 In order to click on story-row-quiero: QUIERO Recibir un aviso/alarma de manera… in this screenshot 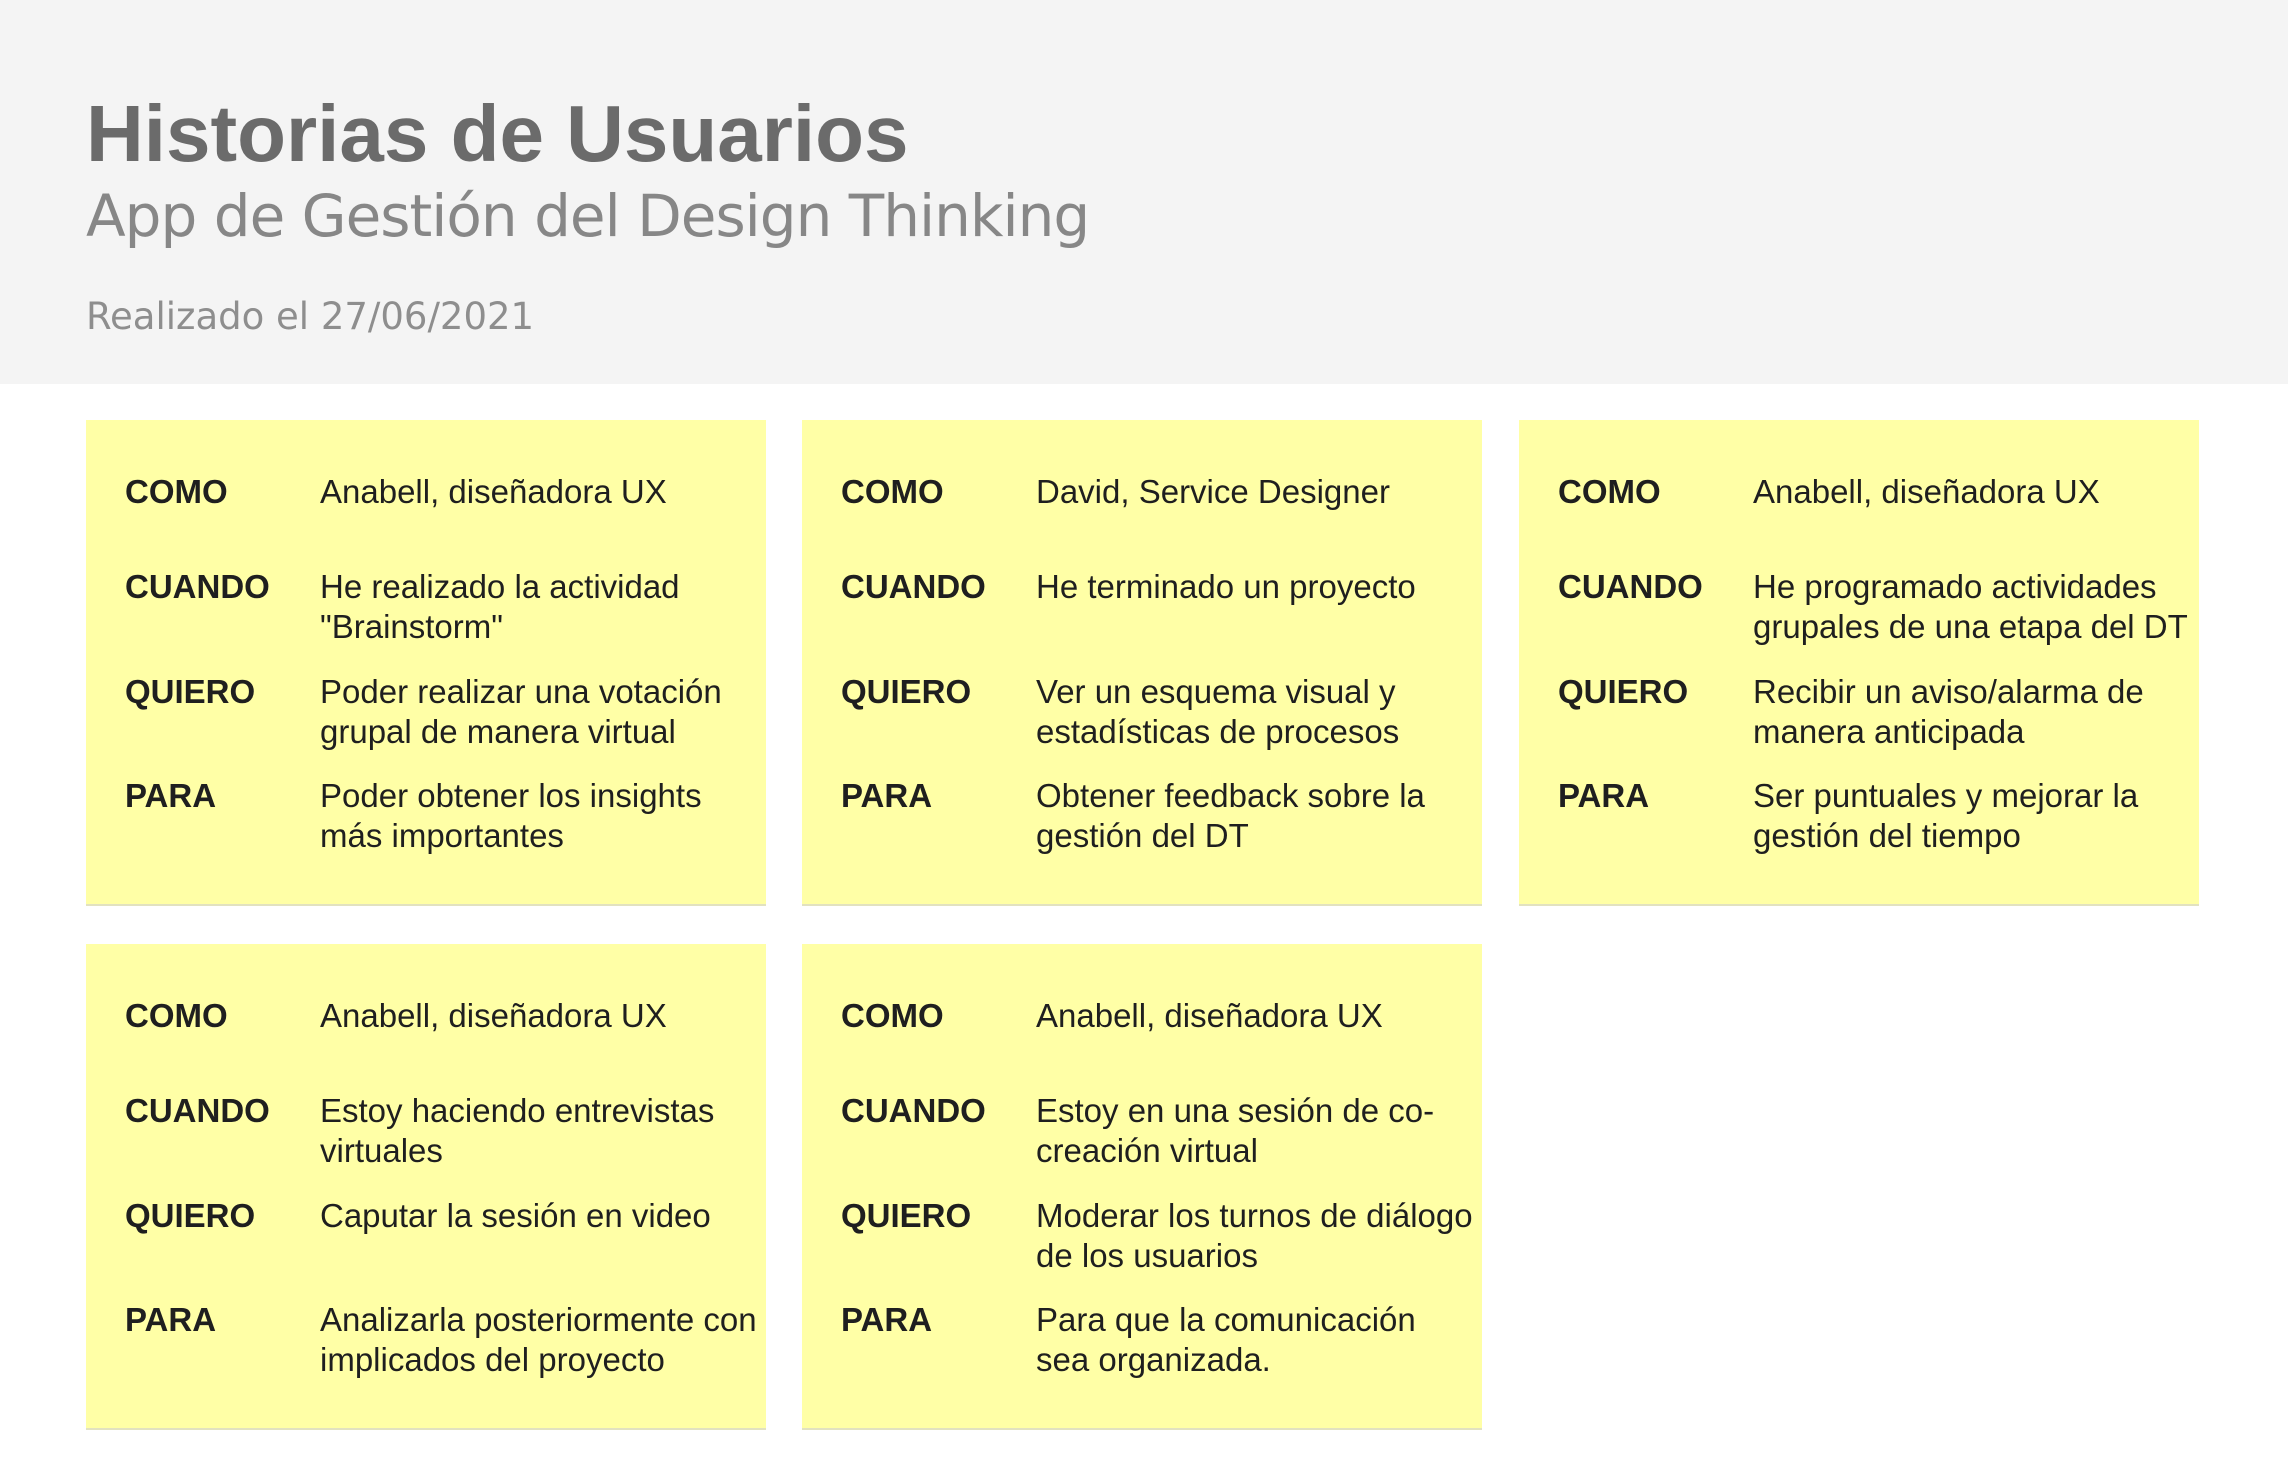, I will do `click(1859, 722)`.